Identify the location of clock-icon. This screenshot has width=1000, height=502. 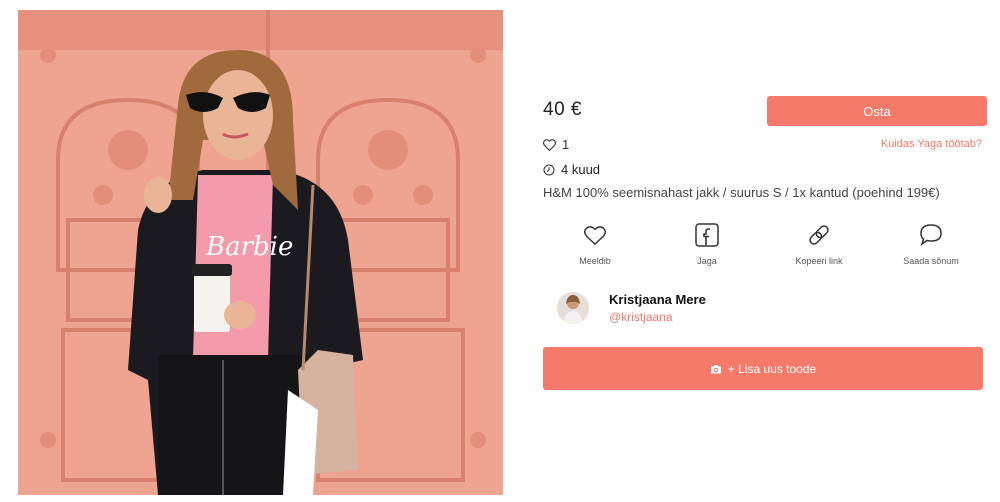
(549, 169).